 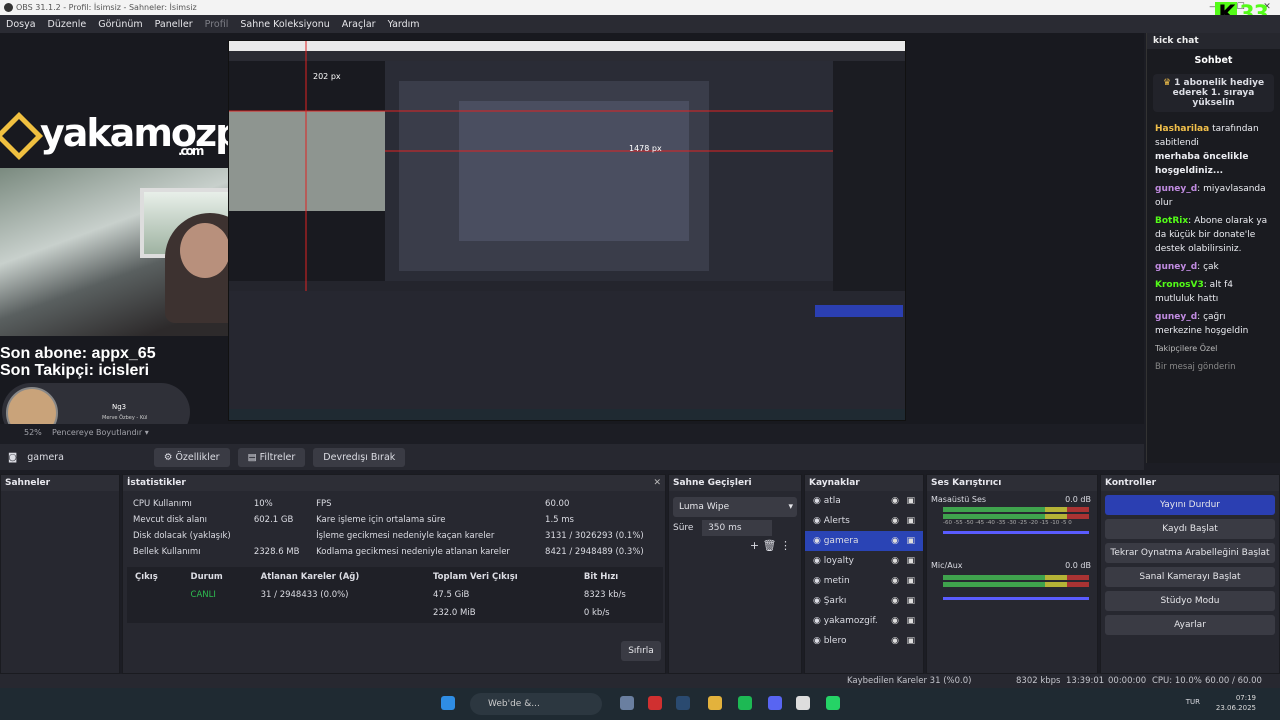 What do you see at coordinates (641, 651) in the screenshot?
I see `reset-button: Sıfırla` at bounding box center [641, 651].